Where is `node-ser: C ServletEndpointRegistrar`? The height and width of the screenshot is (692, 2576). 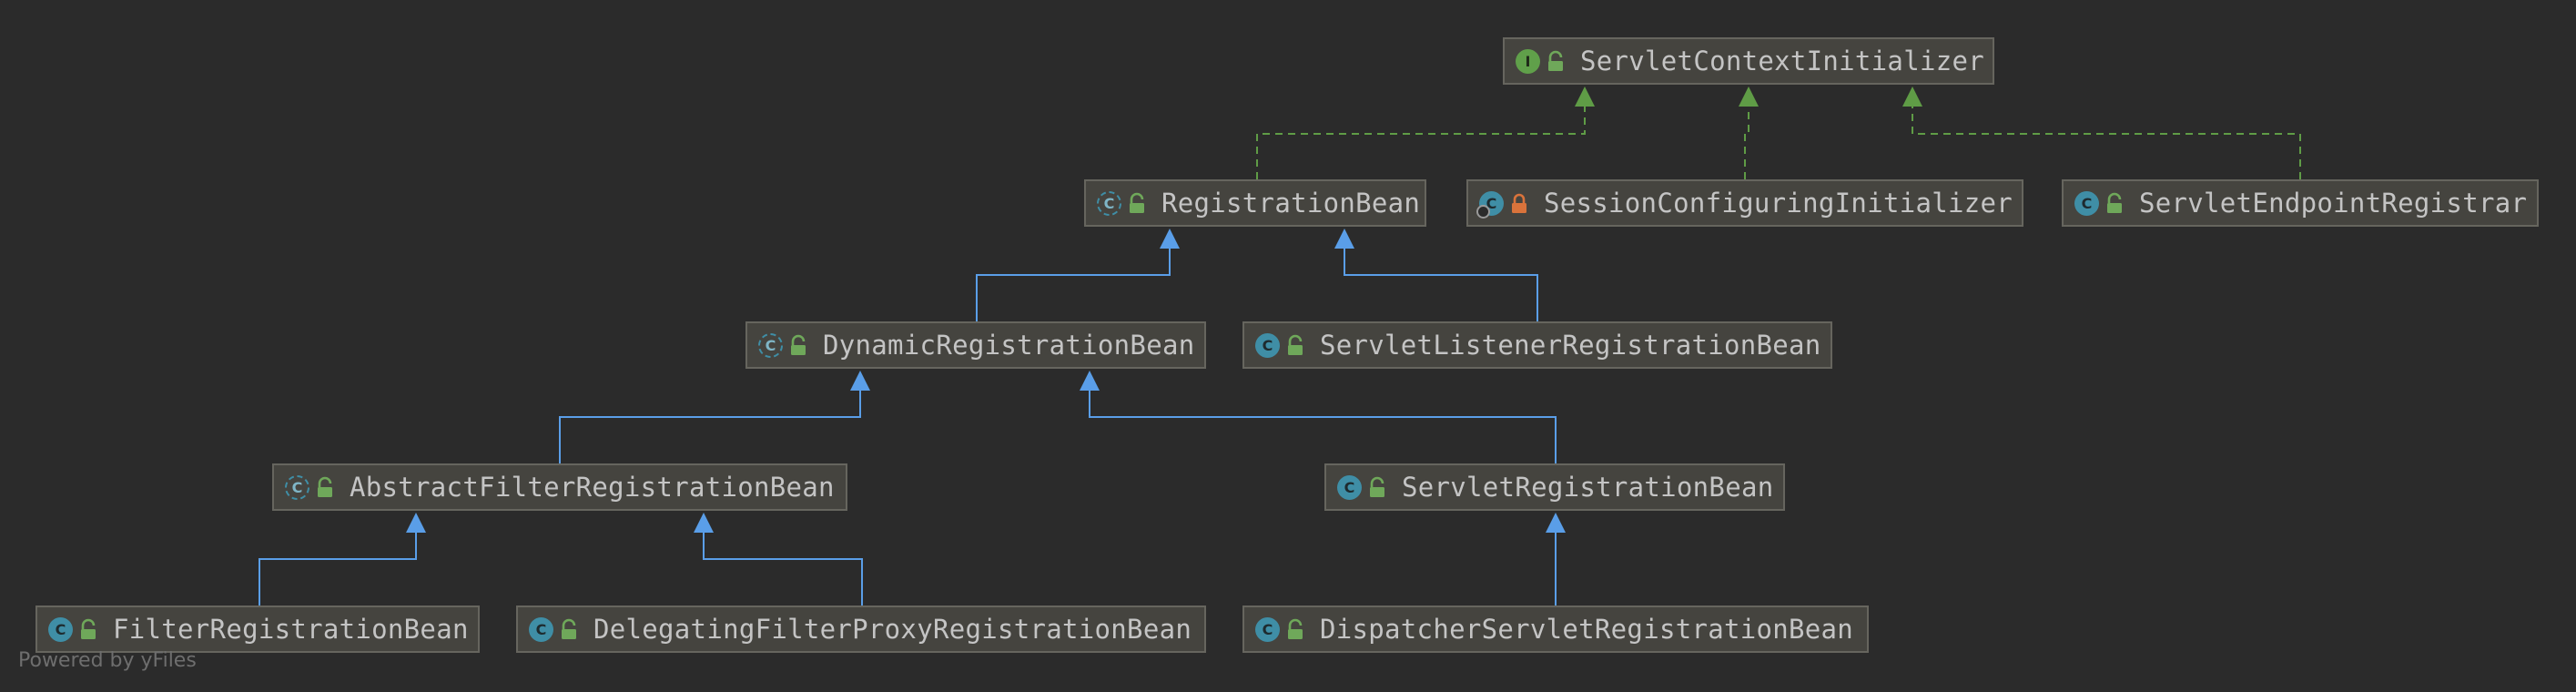 node-ser: C ServletEndpointRegistrar is located at coordinates (2300, 203).